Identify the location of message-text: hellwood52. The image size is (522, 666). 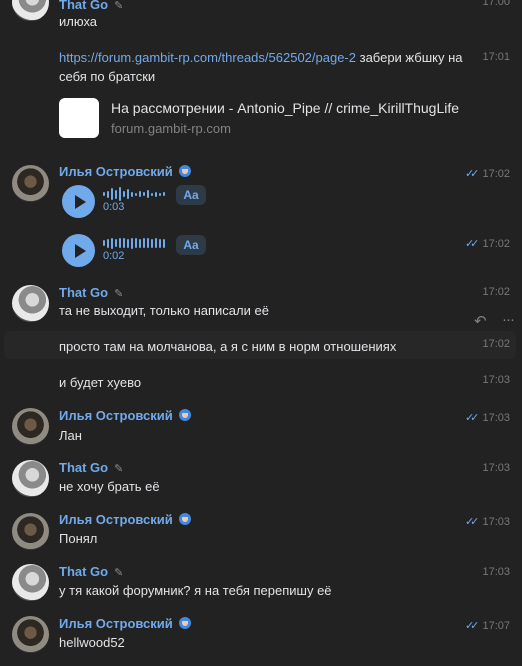
(92, 642).